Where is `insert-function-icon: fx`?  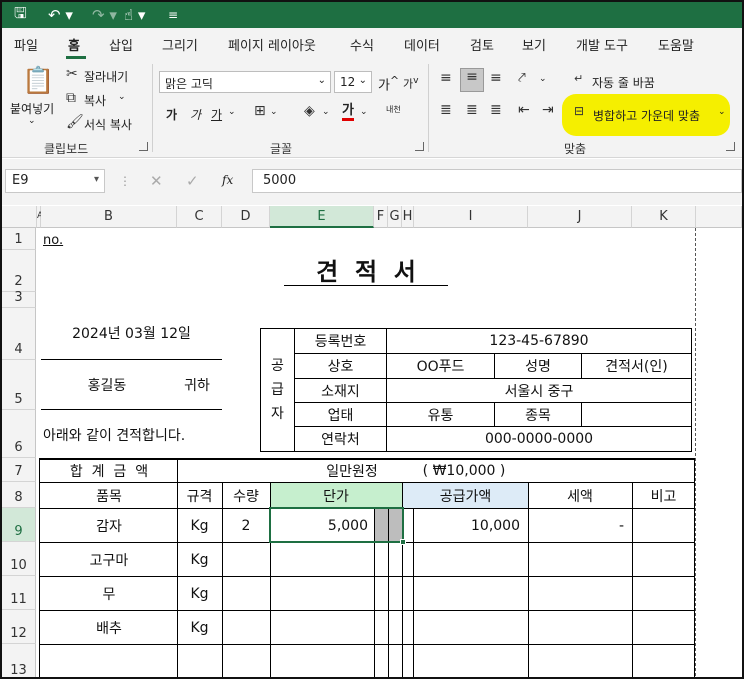 insert-function-icon: fx is located at coordinates (227, 180).